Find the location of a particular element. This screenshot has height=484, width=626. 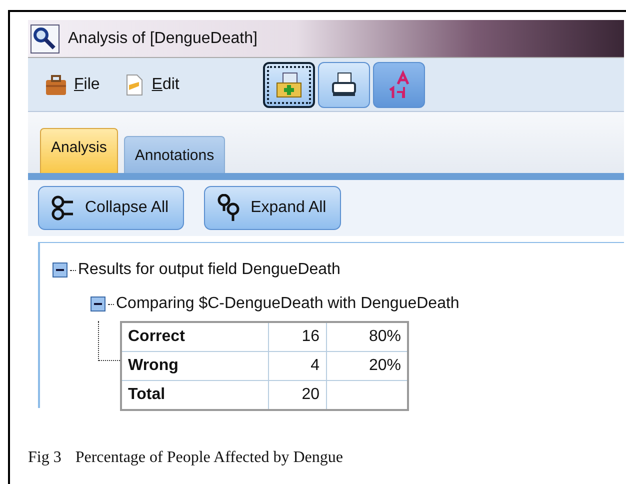

briefcase-icon is located at coordinates (56, 84).